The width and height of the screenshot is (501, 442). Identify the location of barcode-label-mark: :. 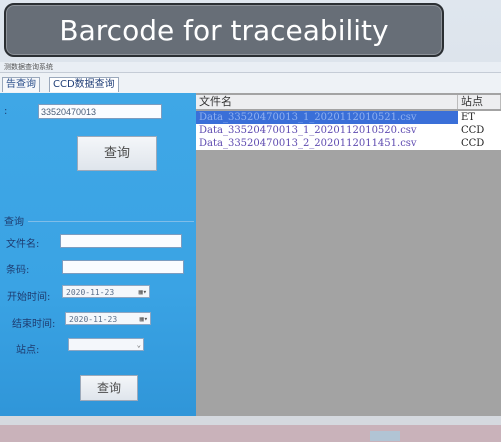
(6, 111).